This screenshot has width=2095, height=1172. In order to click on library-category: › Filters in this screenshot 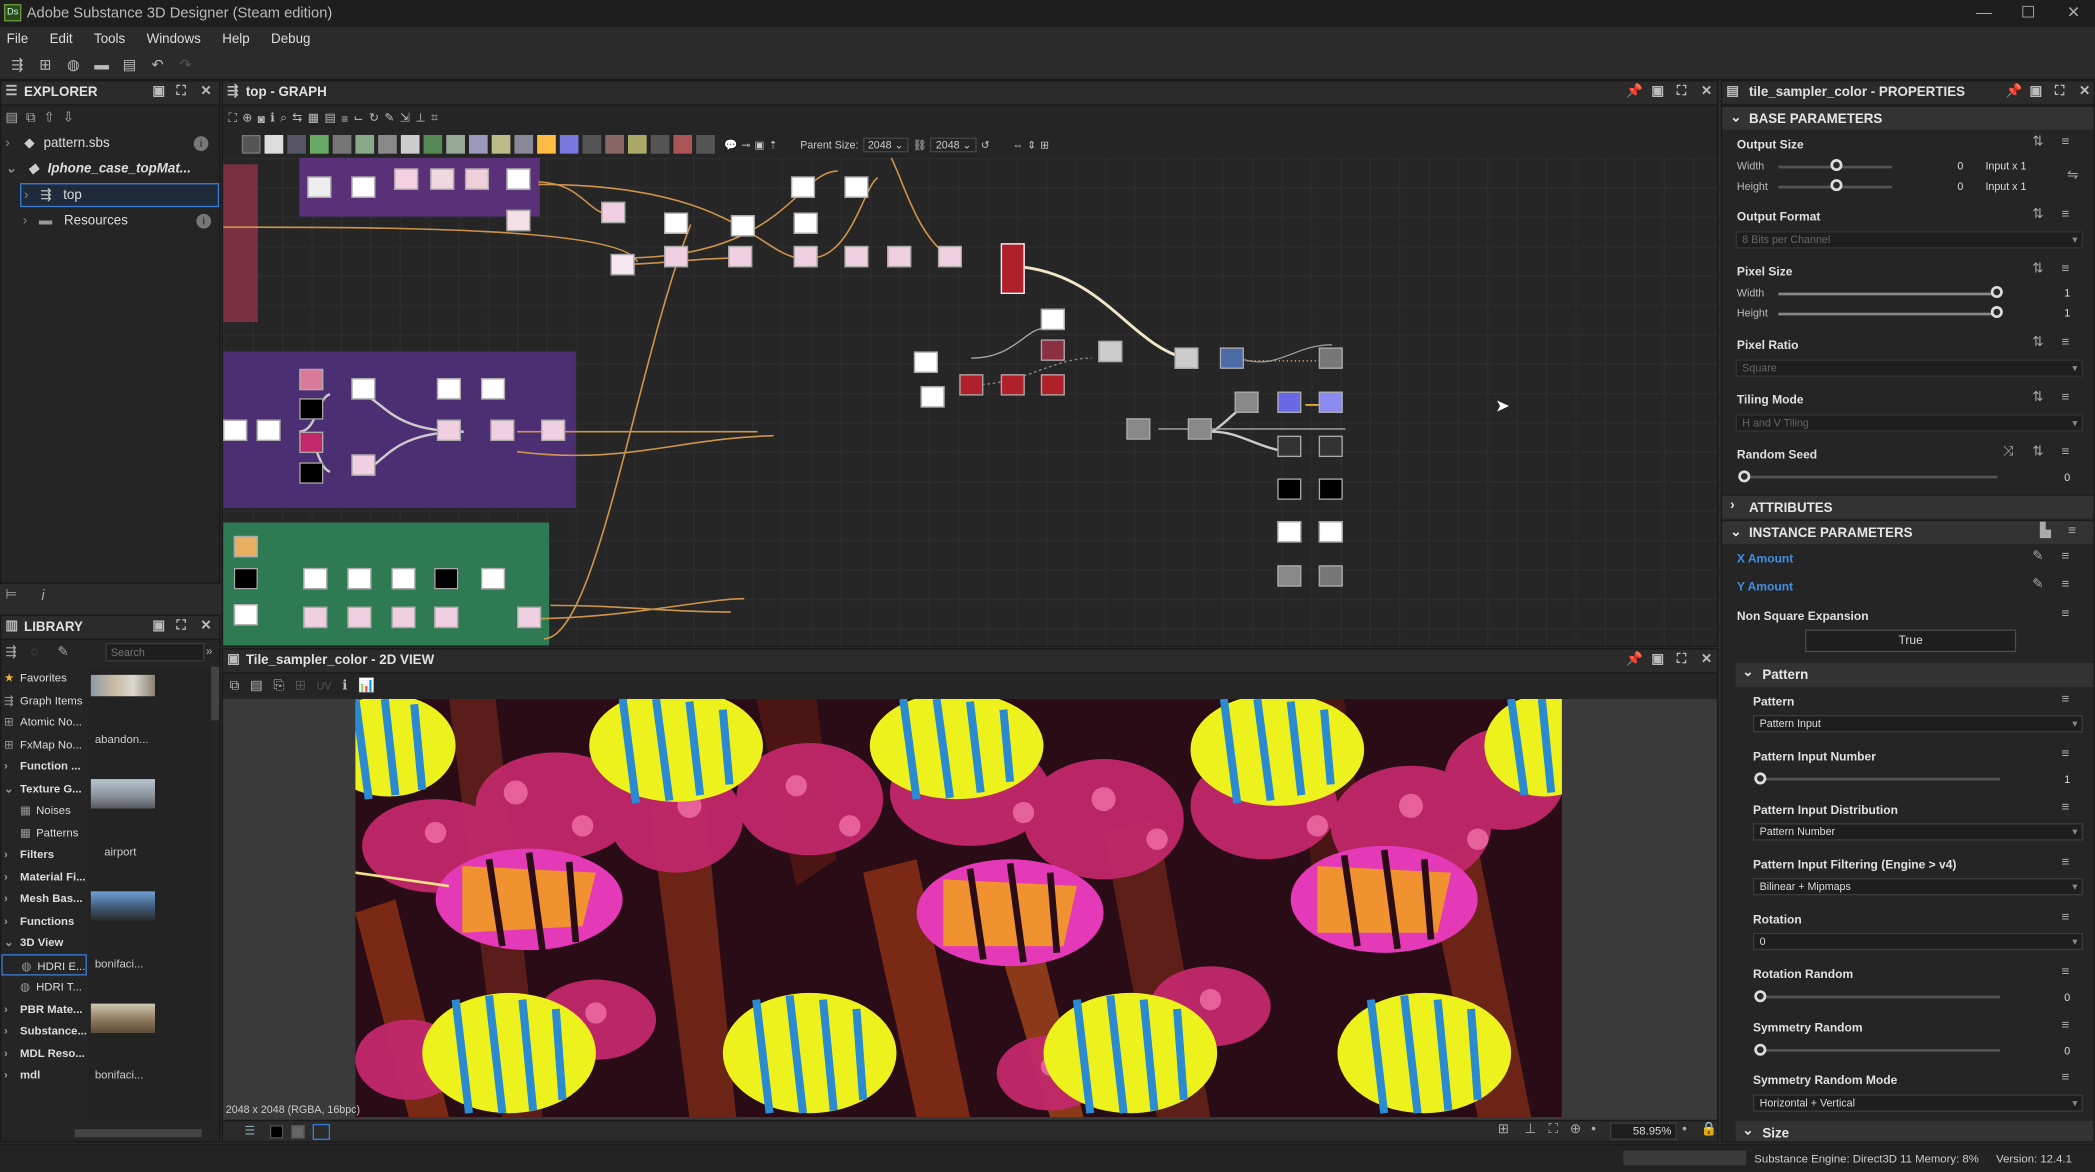, I will do `click(44, 853)`.